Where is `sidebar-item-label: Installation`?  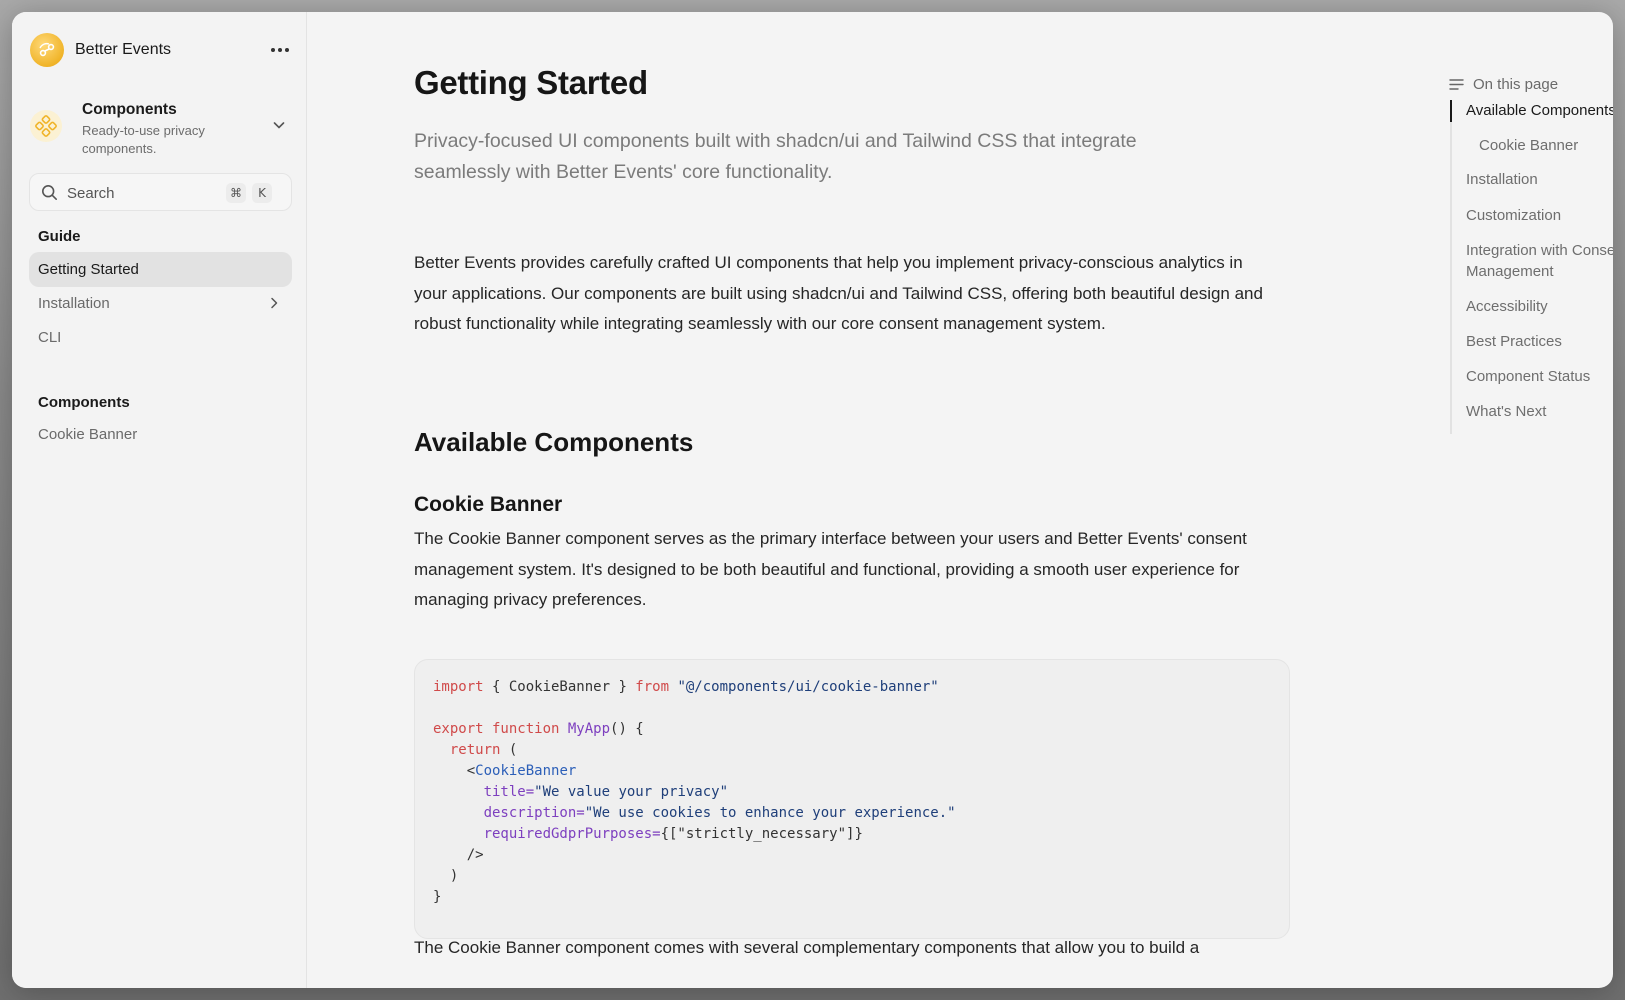 sidebar-item-label: Installation is located at coordinates (74, 303).